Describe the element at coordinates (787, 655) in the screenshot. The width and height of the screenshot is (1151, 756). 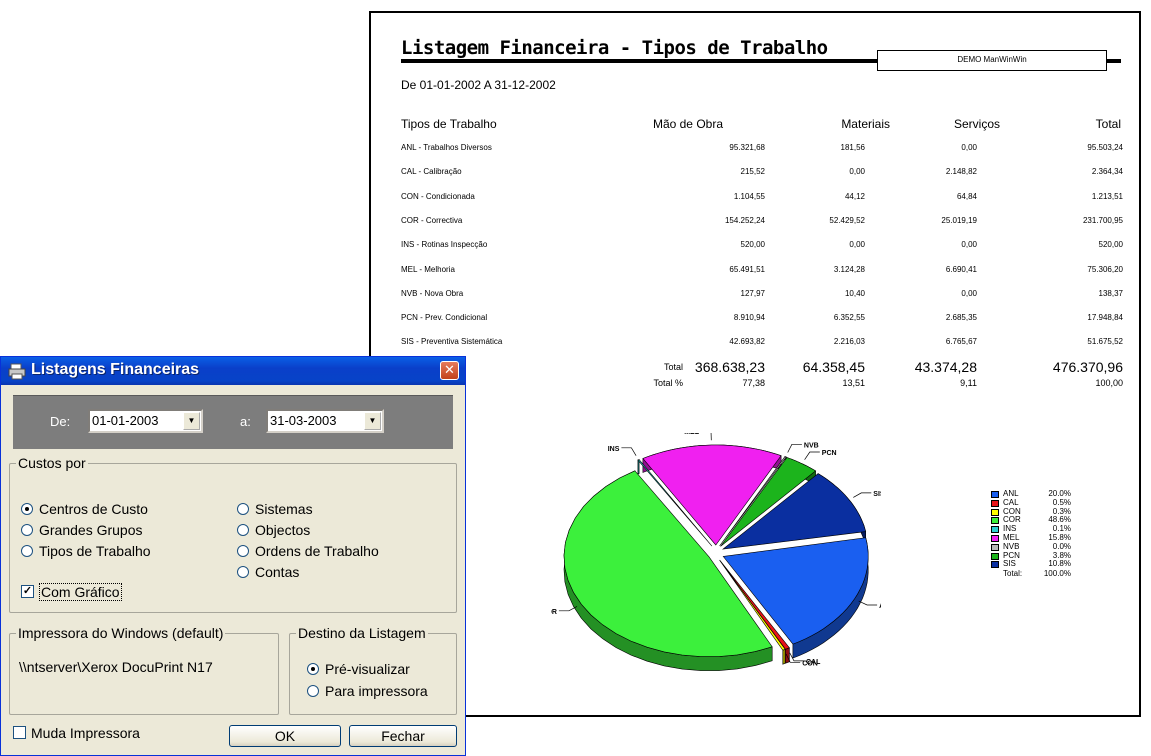
I see `pie-slice-side` at that location.